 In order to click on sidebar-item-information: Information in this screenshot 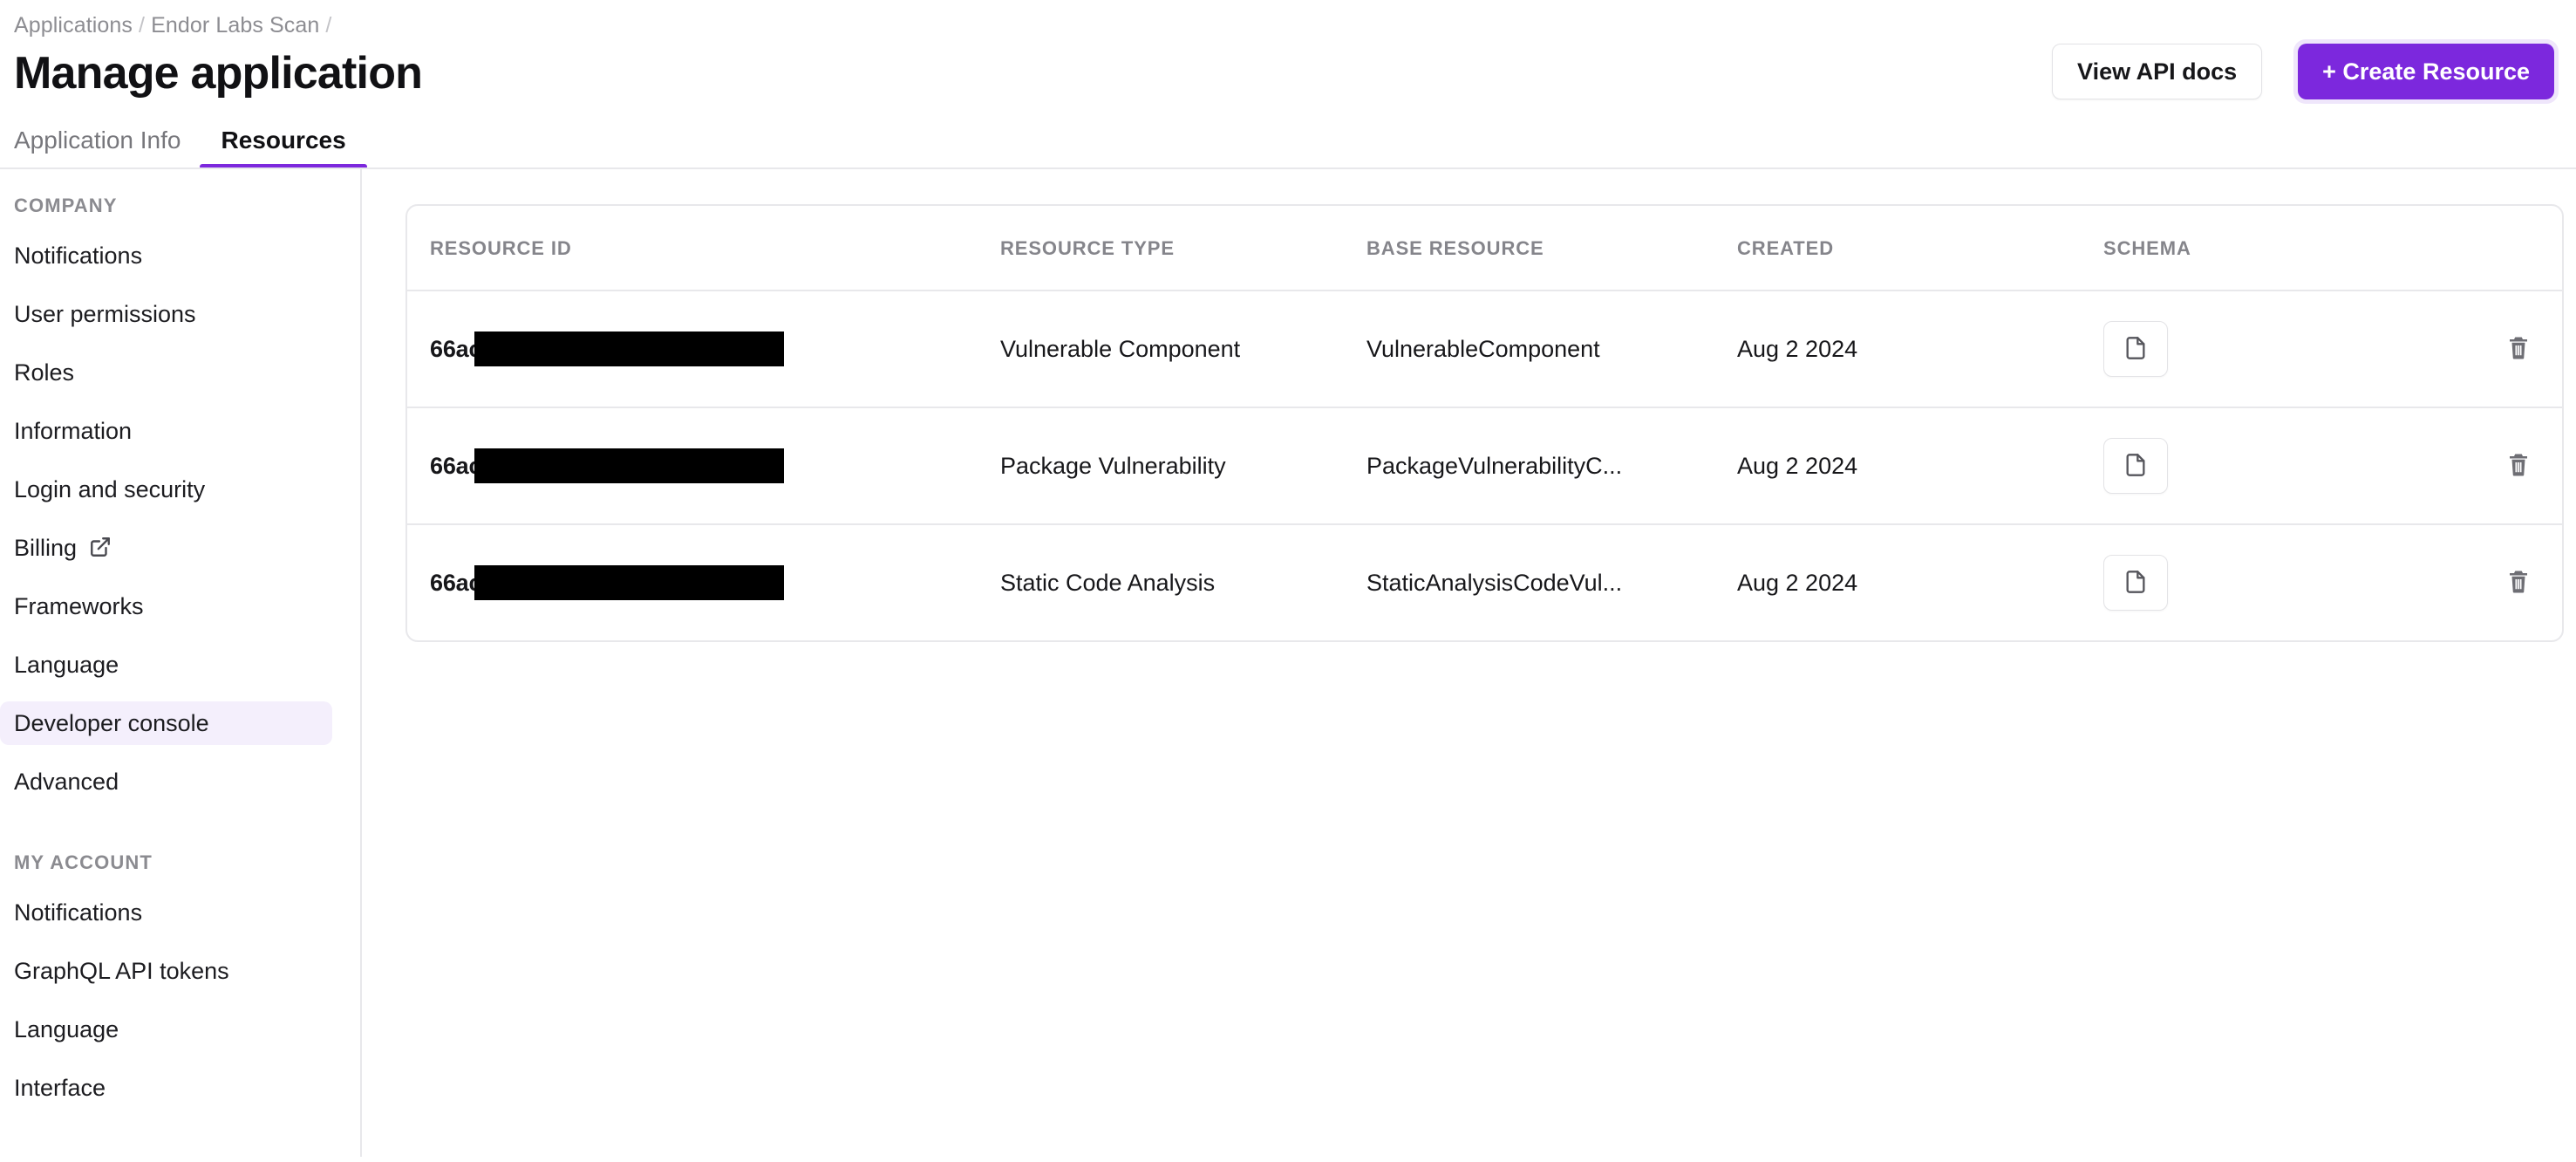, I will do `click(166, 431)`.